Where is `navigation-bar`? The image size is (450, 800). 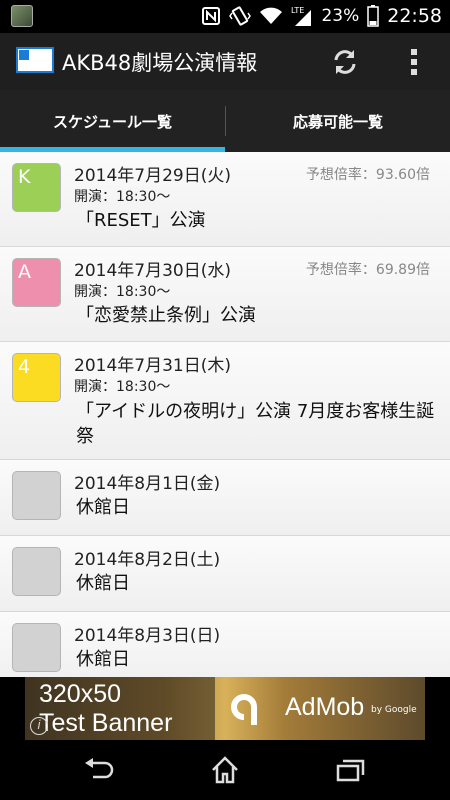
navigation-bar is located at coordinates (225, 770).